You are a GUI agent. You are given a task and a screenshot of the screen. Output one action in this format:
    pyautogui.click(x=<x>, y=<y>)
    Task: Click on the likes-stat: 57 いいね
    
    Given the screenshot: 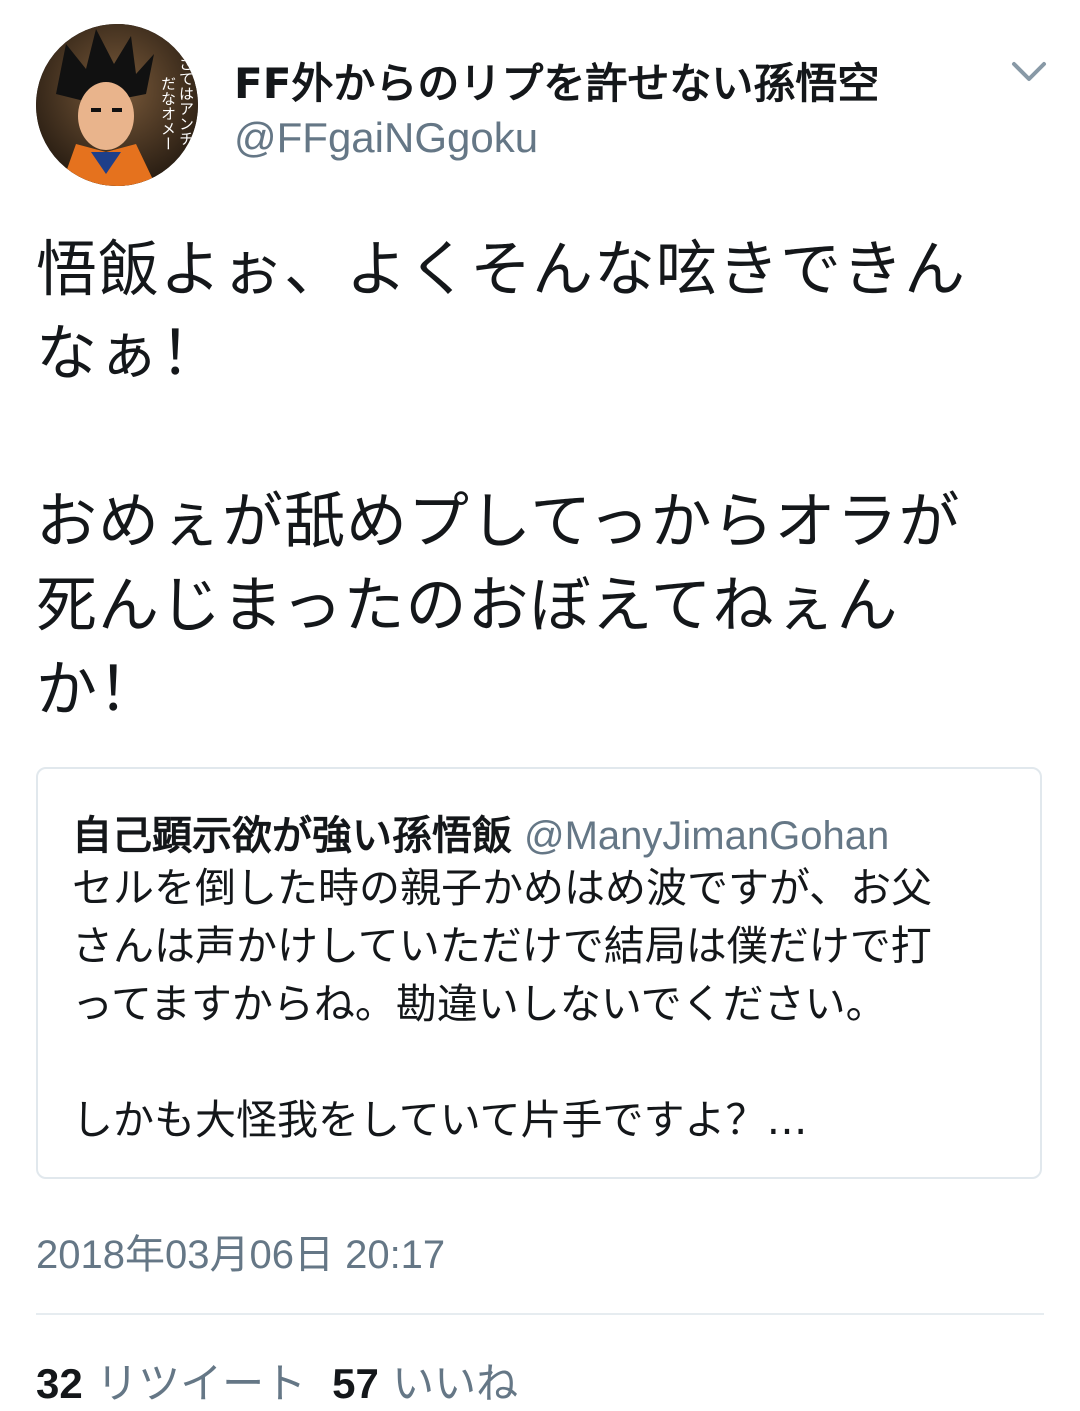 What is the action you would take?
    pyautogui.click(x=425, y=1383)
    